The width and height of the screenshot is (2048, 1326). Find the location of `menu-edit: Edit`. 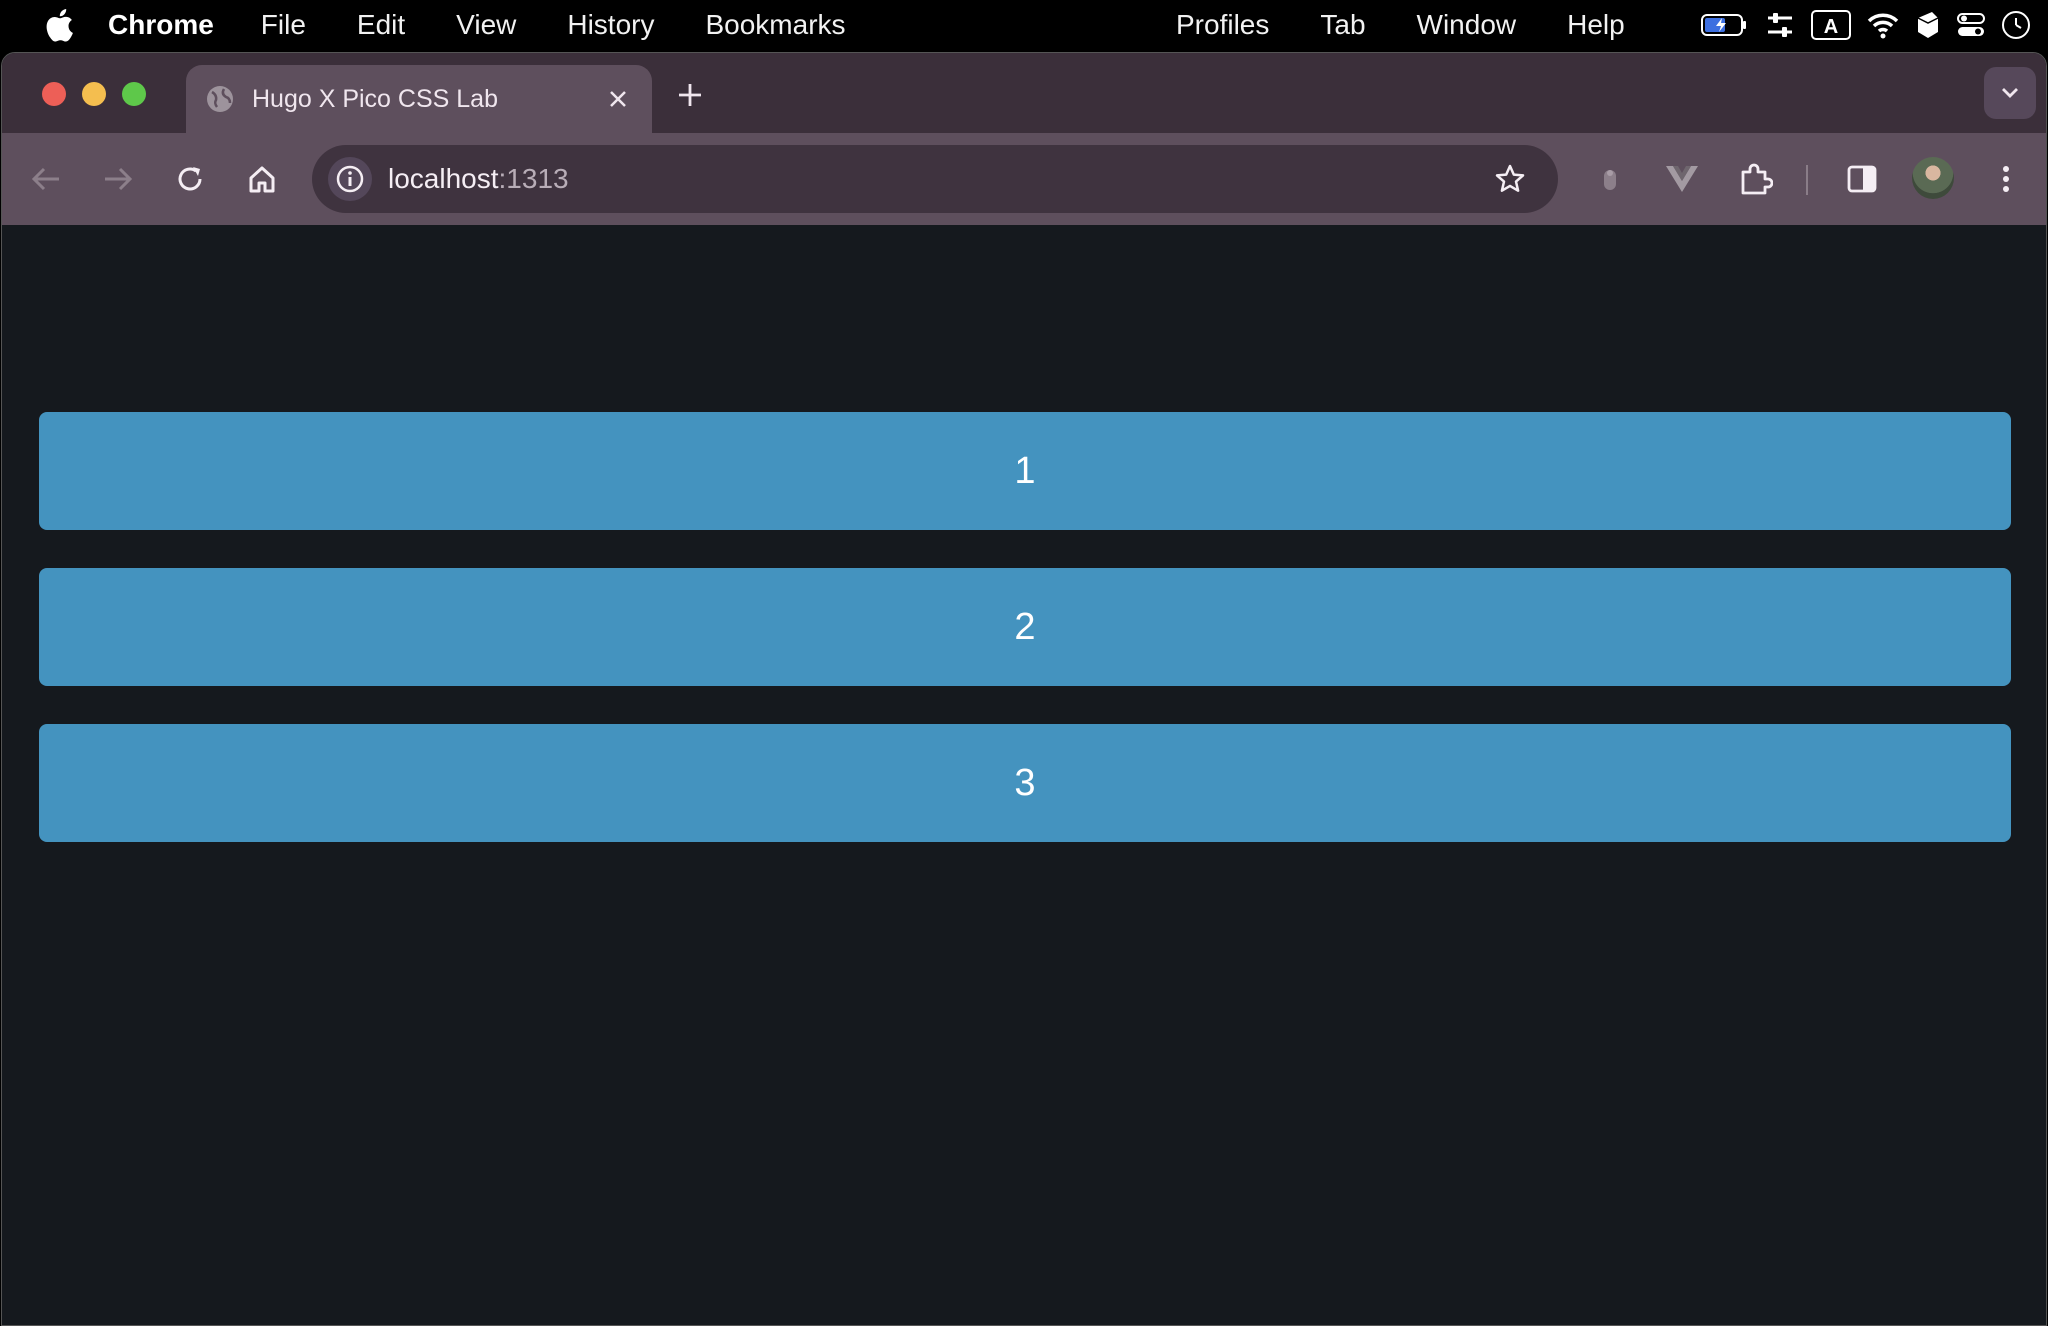

menu-edit: Edit is located at coordinates (381, 25).